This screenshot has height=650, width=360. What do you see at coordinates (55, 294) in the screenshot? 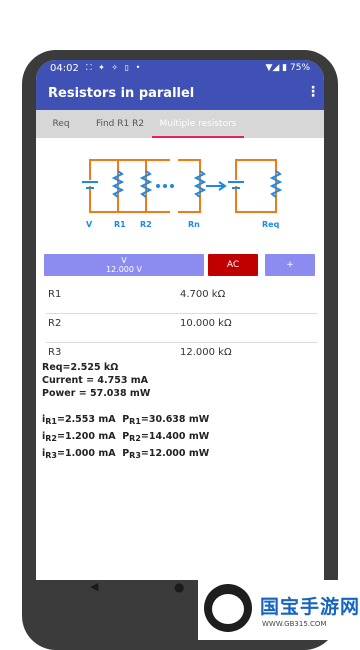
I see `resistor-name: R1` at bounding box center [55, 294].